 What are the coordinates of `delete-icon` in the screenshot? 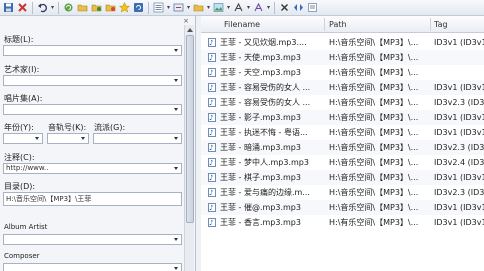 It's located at (22, 7).